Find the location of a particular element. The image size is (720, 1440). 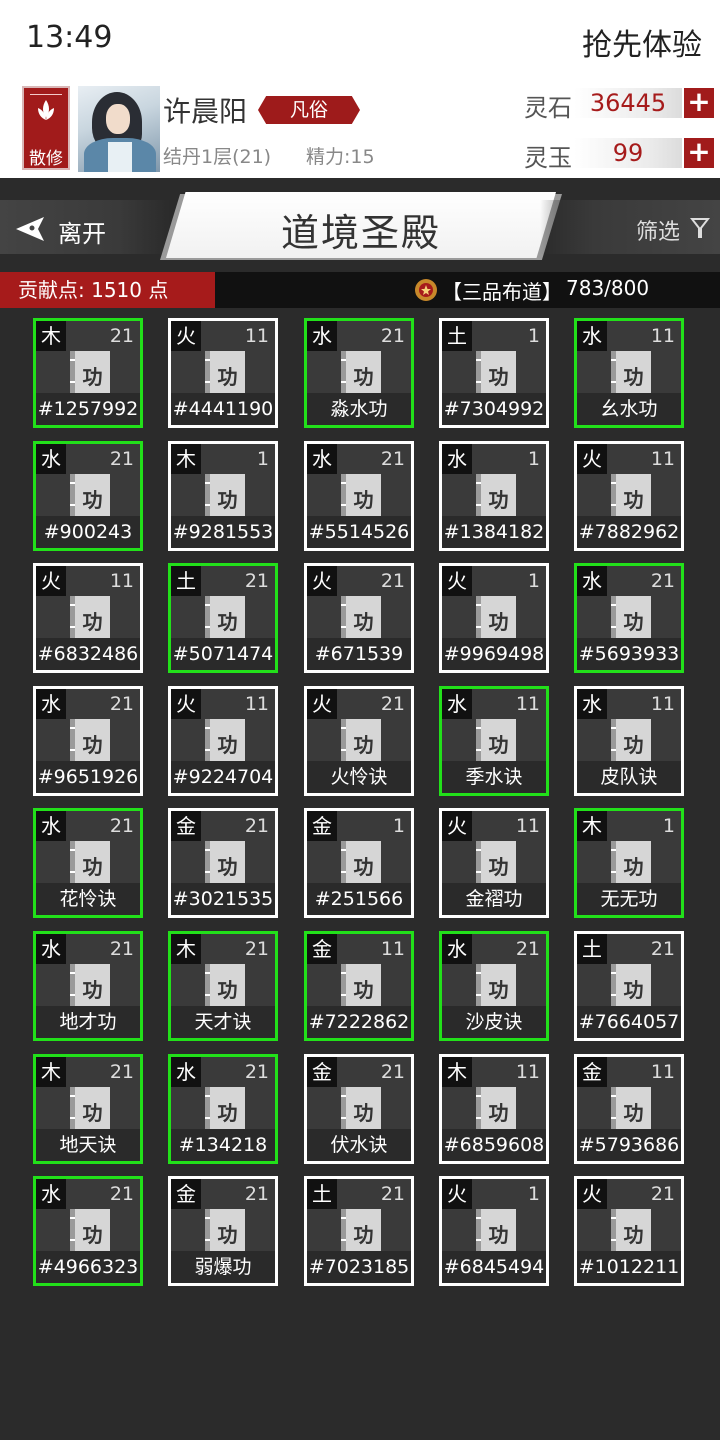

technique-card: 水 21 功 #900243 is located at coordinates (88, 496).